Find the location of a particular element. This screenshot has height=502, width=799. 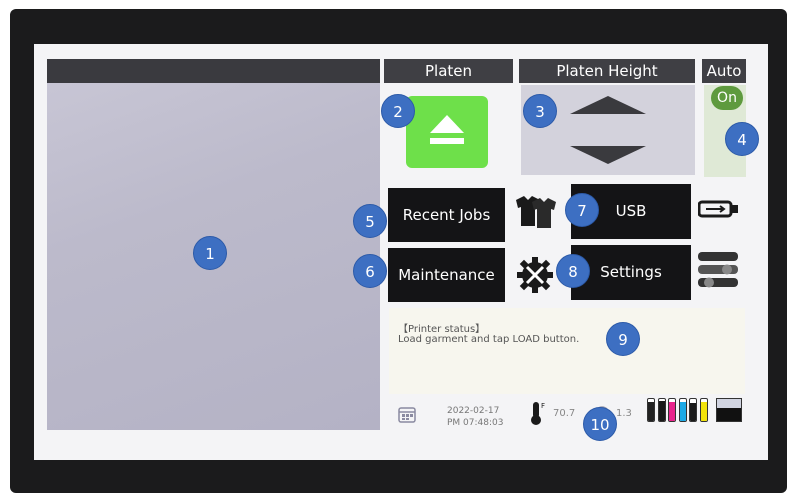

marker-1: 1 is located at coordinates (210, 253).